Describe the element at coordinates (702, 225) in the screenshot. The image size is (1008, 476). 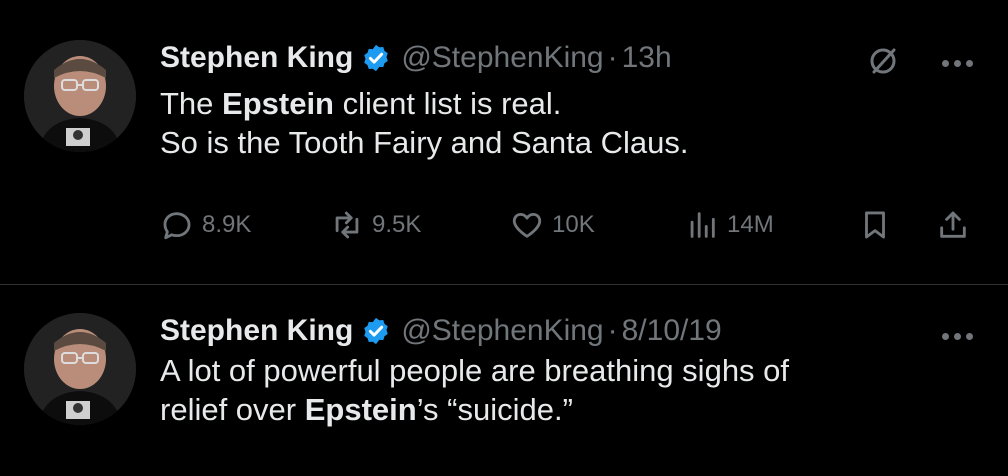
I see `views-icon` at that location.